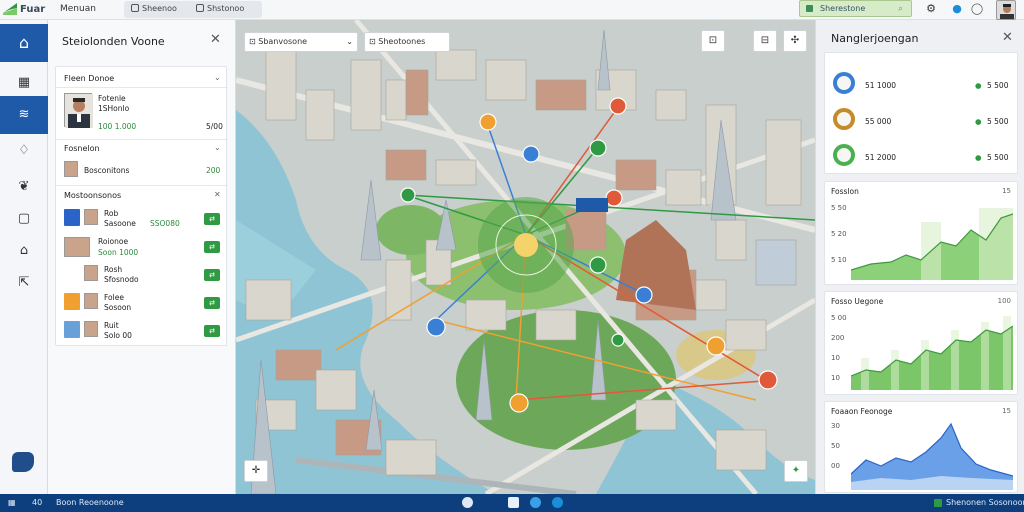 The width and height of the screenshot is (1024, 512). I want to click on layers-button: ⊟, so click(765, 41).